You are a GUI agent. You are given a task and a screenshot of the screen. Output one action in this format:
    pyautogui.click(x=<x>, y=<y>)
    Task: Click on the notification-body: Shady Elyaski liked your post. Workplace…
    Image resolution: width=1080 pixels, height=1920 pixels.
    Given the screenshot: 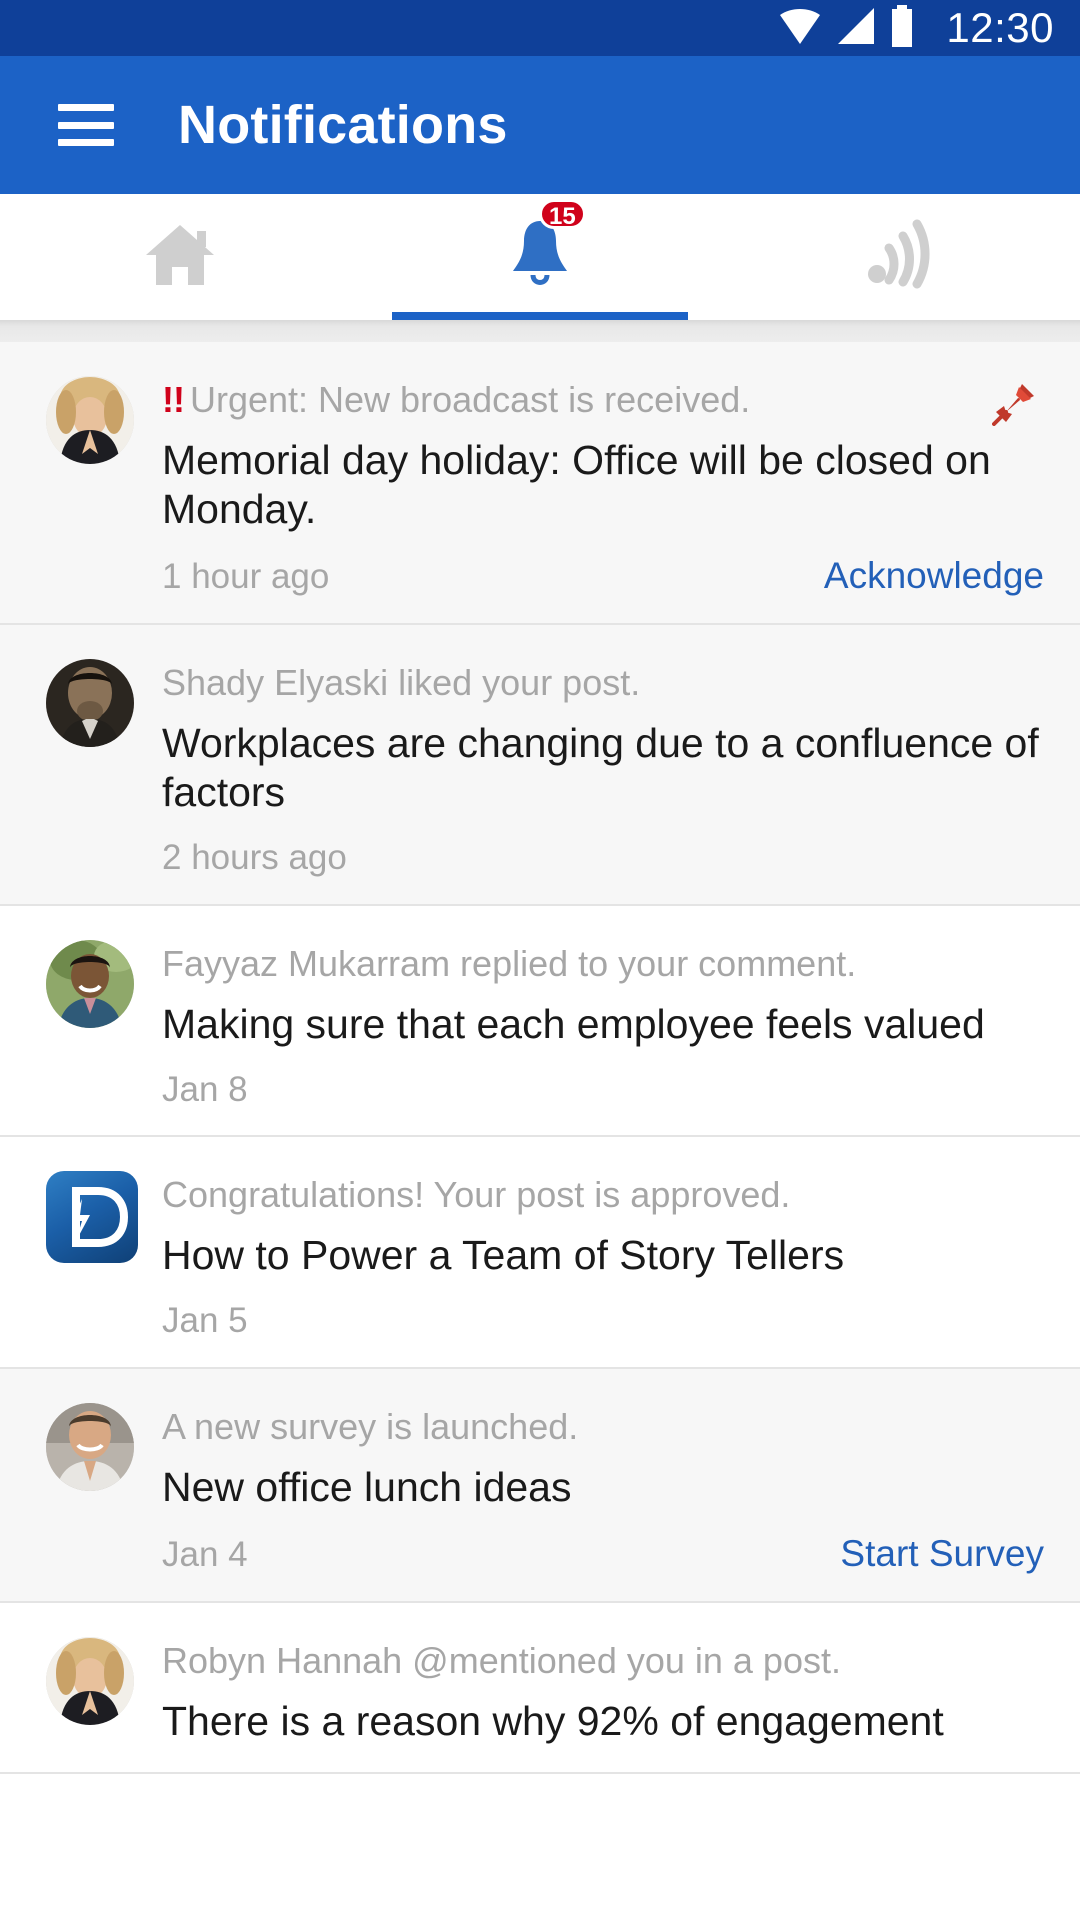 What is the action you would take?
    pyautogui.click(x=603, y=768)
    